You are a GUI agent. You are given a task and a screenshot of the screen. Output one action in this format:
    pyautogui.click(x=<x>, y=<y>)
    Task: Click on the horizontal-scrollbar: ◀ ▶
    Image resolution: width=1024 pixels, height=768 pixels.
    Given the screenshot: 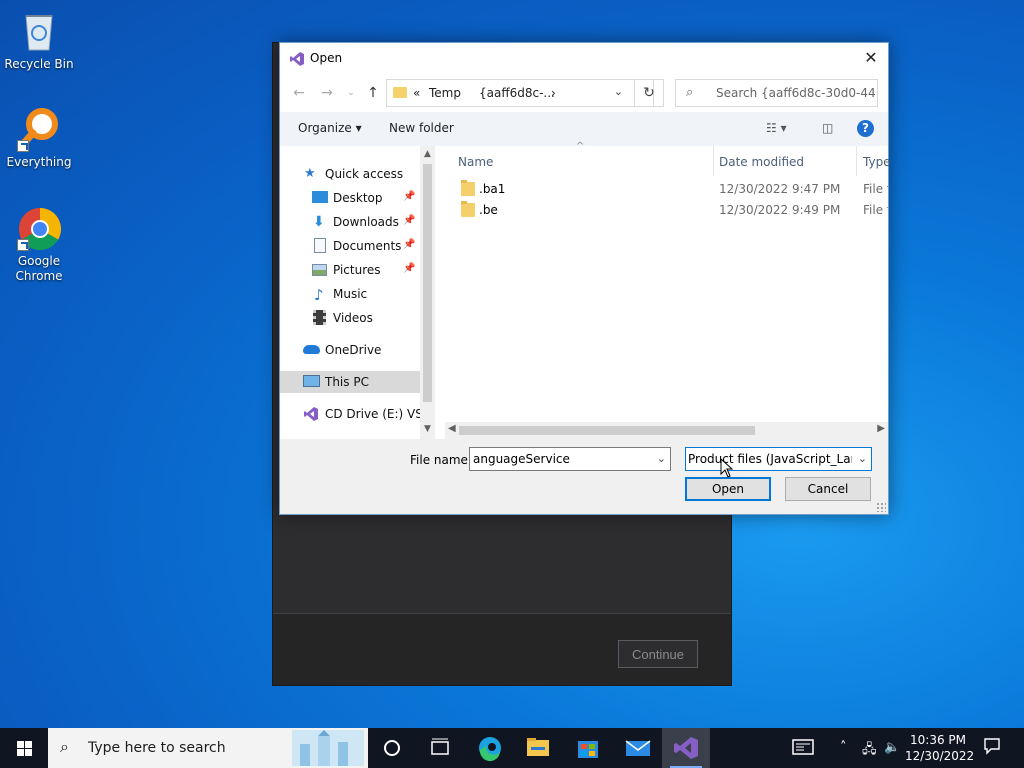 What is the action you would take?
    pyautogui.click(x=666, y=430)
    